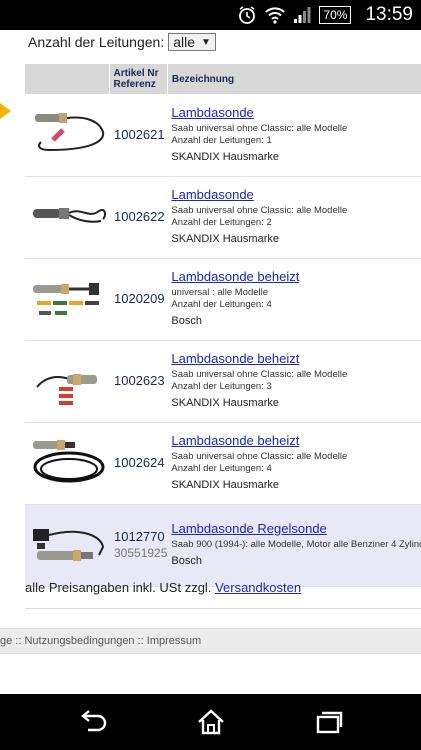  Describe the element at coordinates (93, 722) in the screenshot. I see `back-icon` at that location.